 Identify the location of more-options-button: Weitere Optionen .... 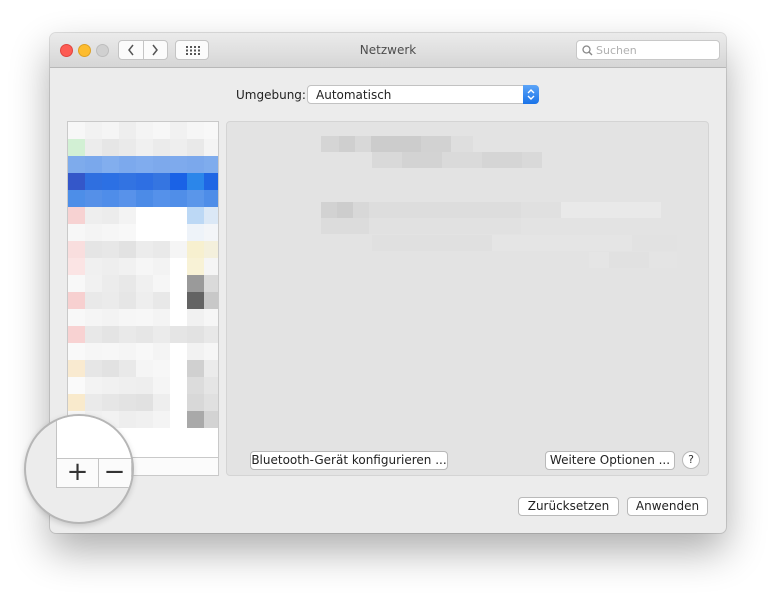
(610, 460).